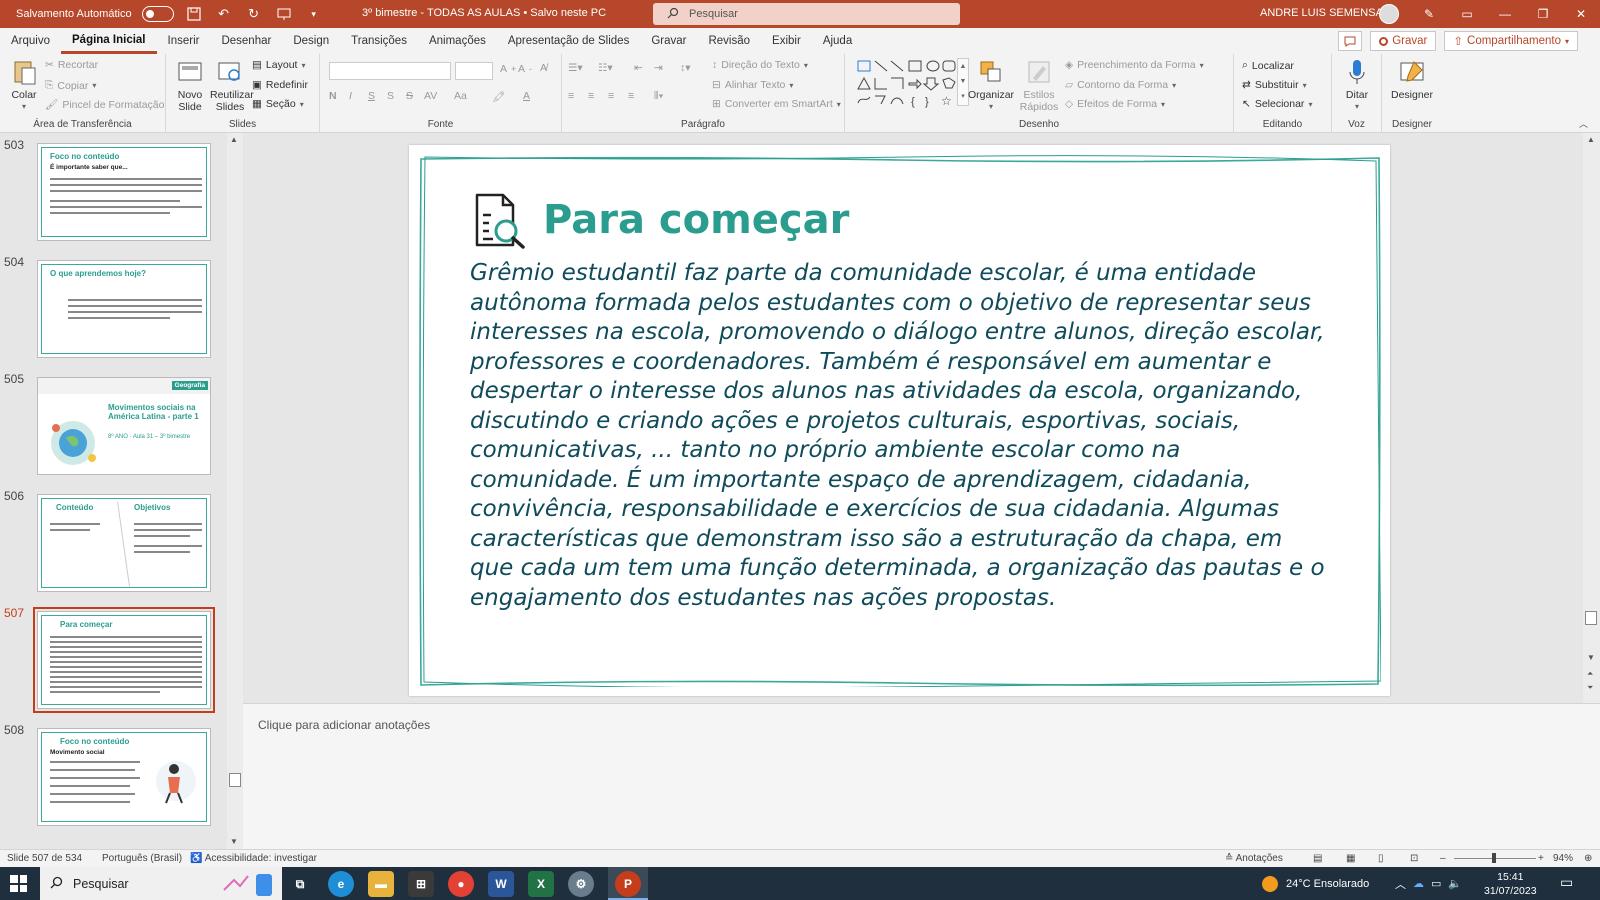 Image resolution: width=1600 pixels, height=900 pixels. I want to click on customize-toolbar-icon: ▾, so click(314, 14).